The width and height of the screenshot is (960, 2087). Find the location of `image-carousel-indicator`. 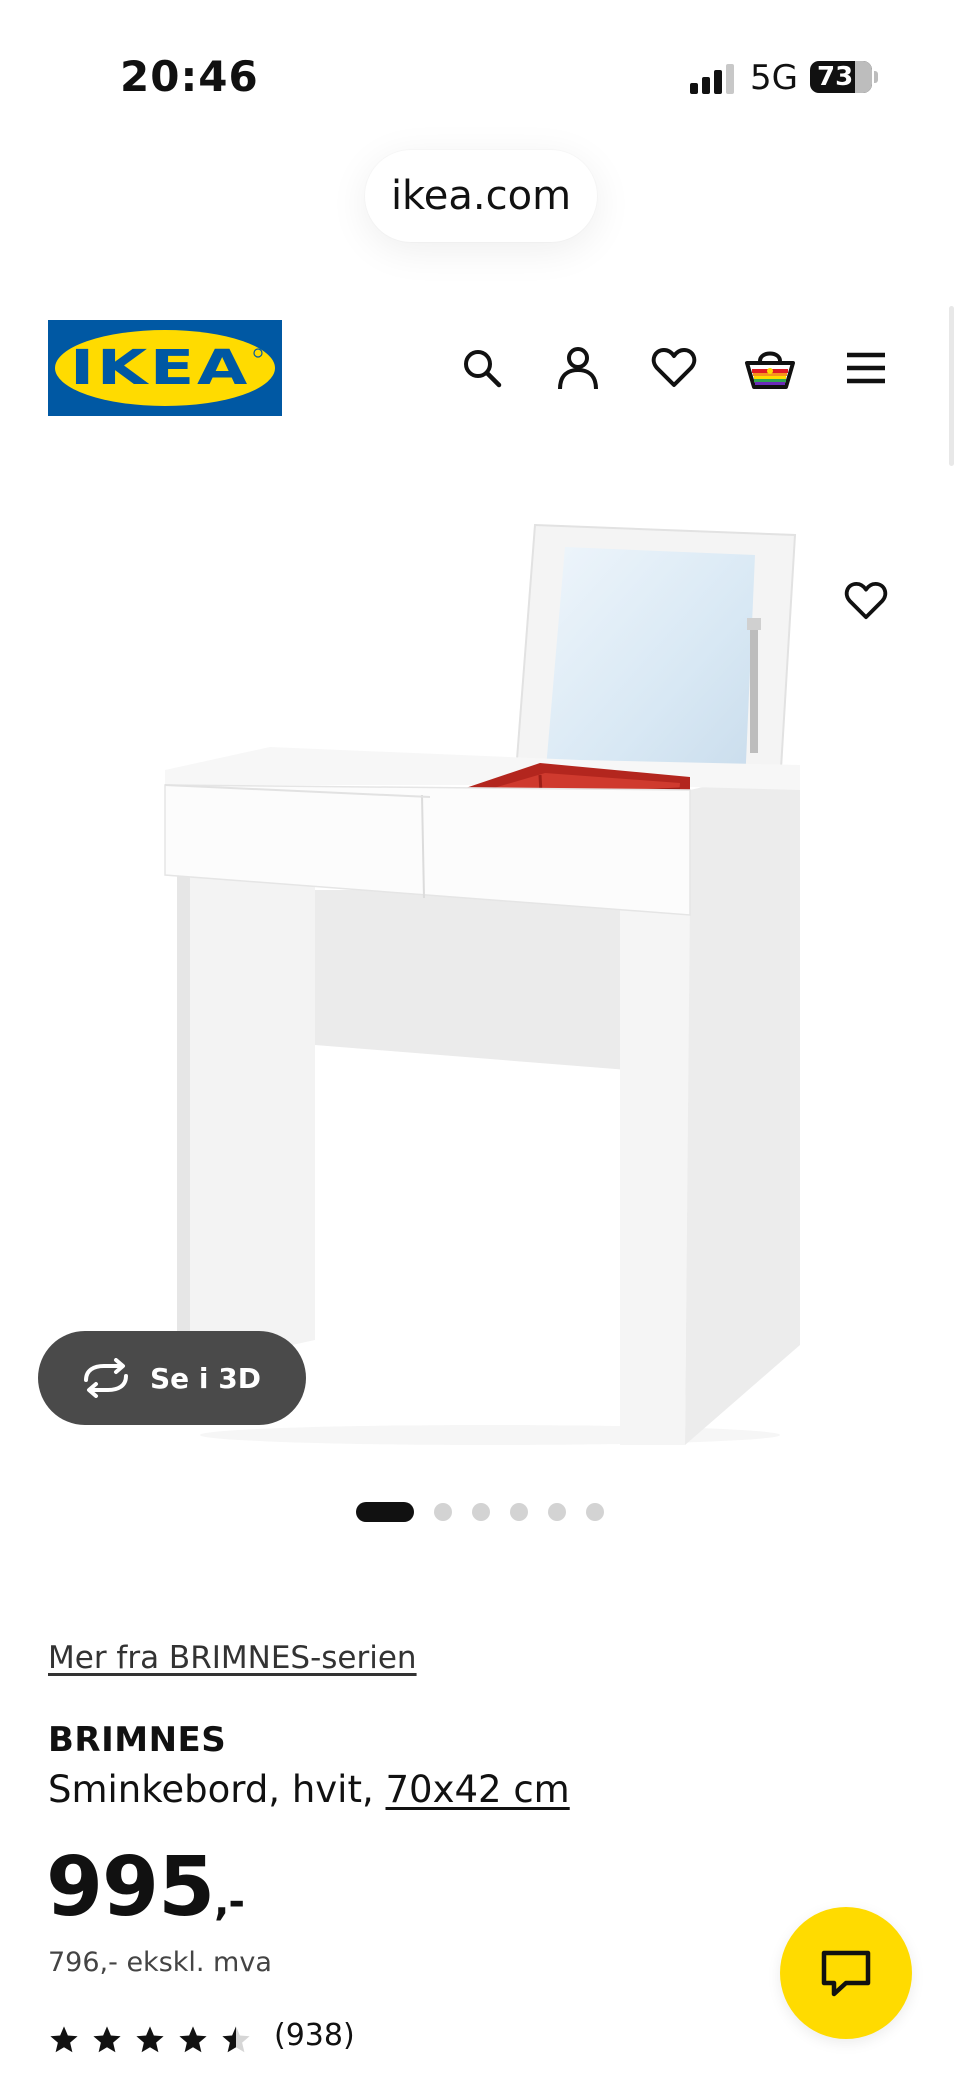

image-carousel-indicator is located at coordinates (480, 1512).